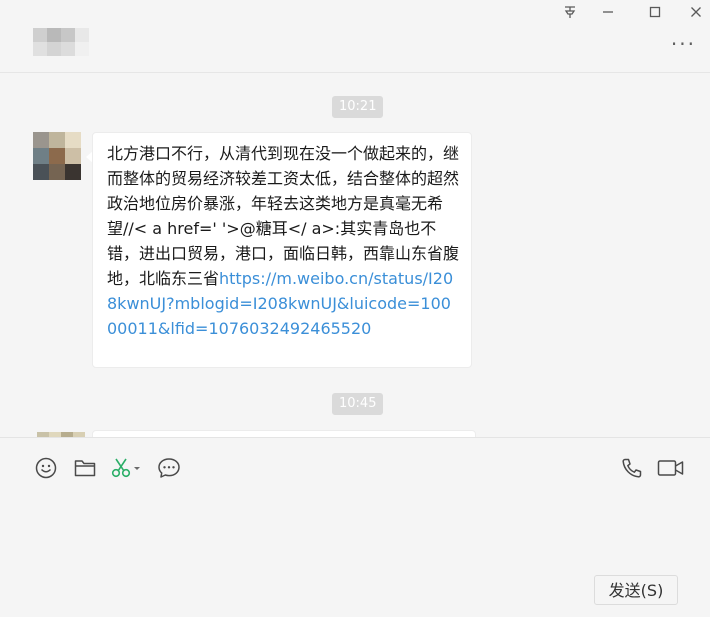  I want to click on video-icon, so click(671, 468).